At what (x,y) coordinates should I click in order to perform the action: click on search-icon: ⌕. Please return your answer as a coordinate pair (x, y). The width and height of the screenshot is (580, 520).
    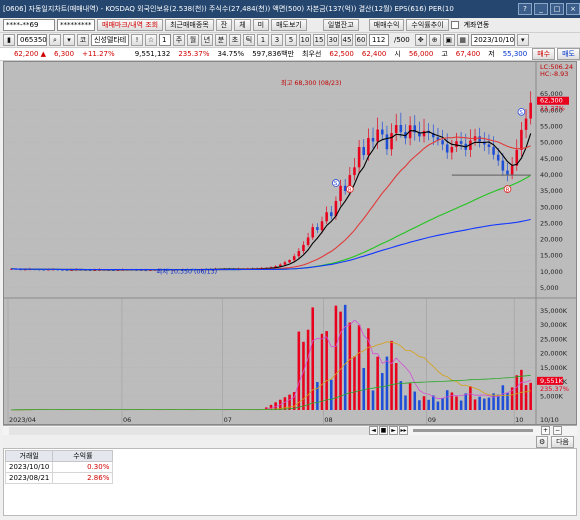
    Looking at the image, I should click on (55, 40).